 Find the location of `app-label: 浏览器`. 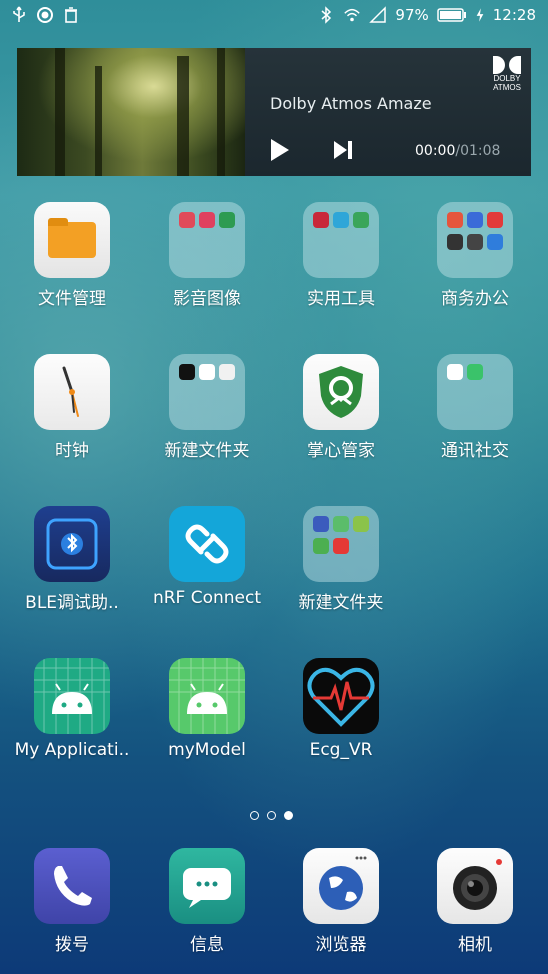

app-label: 浏览器 is located at coordinates (341, 945).